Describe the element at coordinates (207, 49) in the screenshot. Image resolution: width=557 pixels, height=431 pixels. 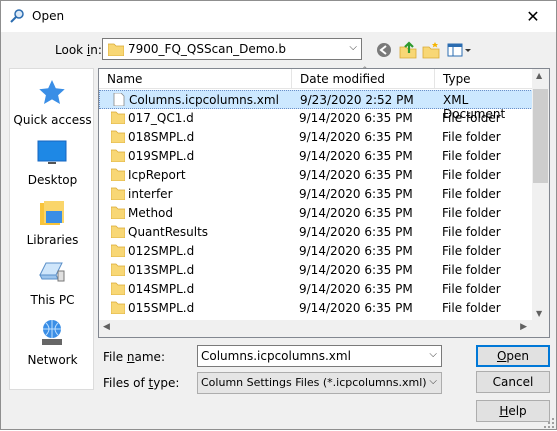
I see `lookin-value: 7900_FQ_QSScan_Demo.b` at that location.